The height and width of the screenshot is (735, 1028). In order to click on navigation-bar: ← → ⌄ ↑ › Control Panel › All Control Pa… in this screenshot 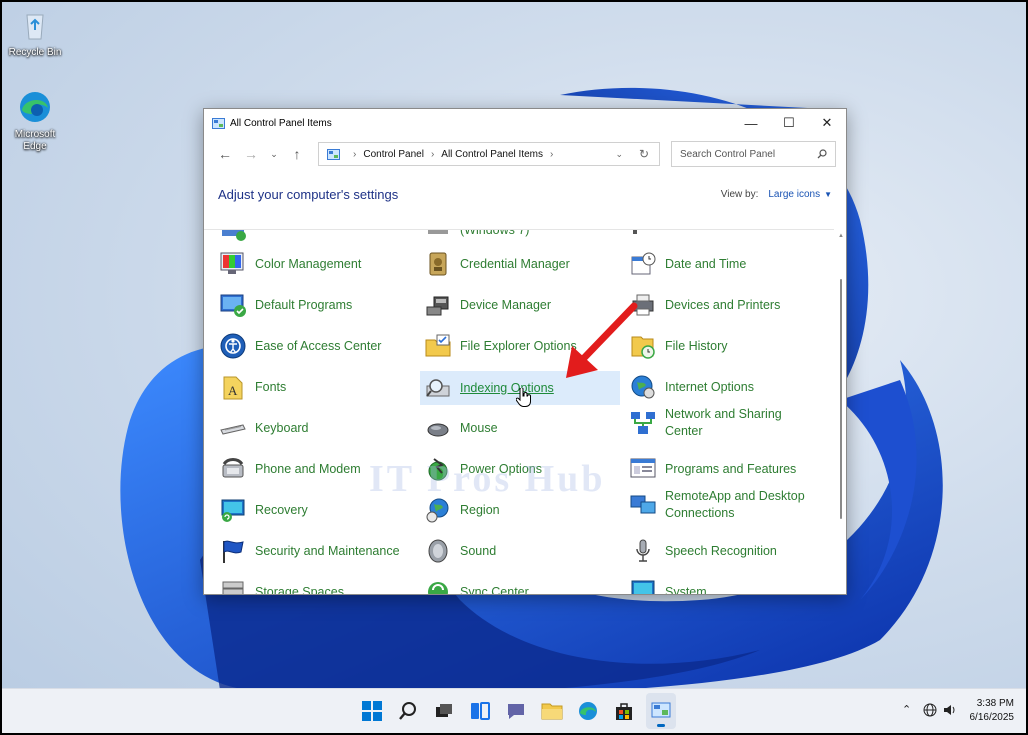, I will do `click(525, 154)`.